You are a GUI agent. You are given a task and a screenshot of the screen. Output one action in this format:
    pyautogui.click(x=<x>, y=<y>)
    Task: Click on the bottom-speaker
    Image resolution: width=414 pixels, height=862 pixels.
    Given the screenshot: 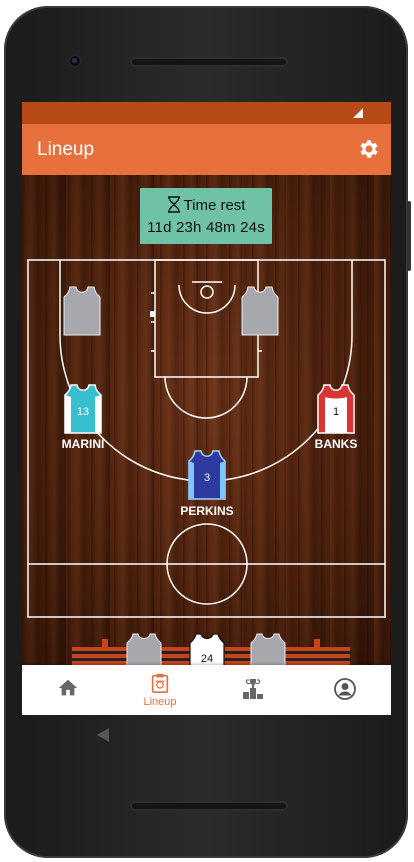 What is the action you would take?
    pyautogui.click(x=209, y=806)
    